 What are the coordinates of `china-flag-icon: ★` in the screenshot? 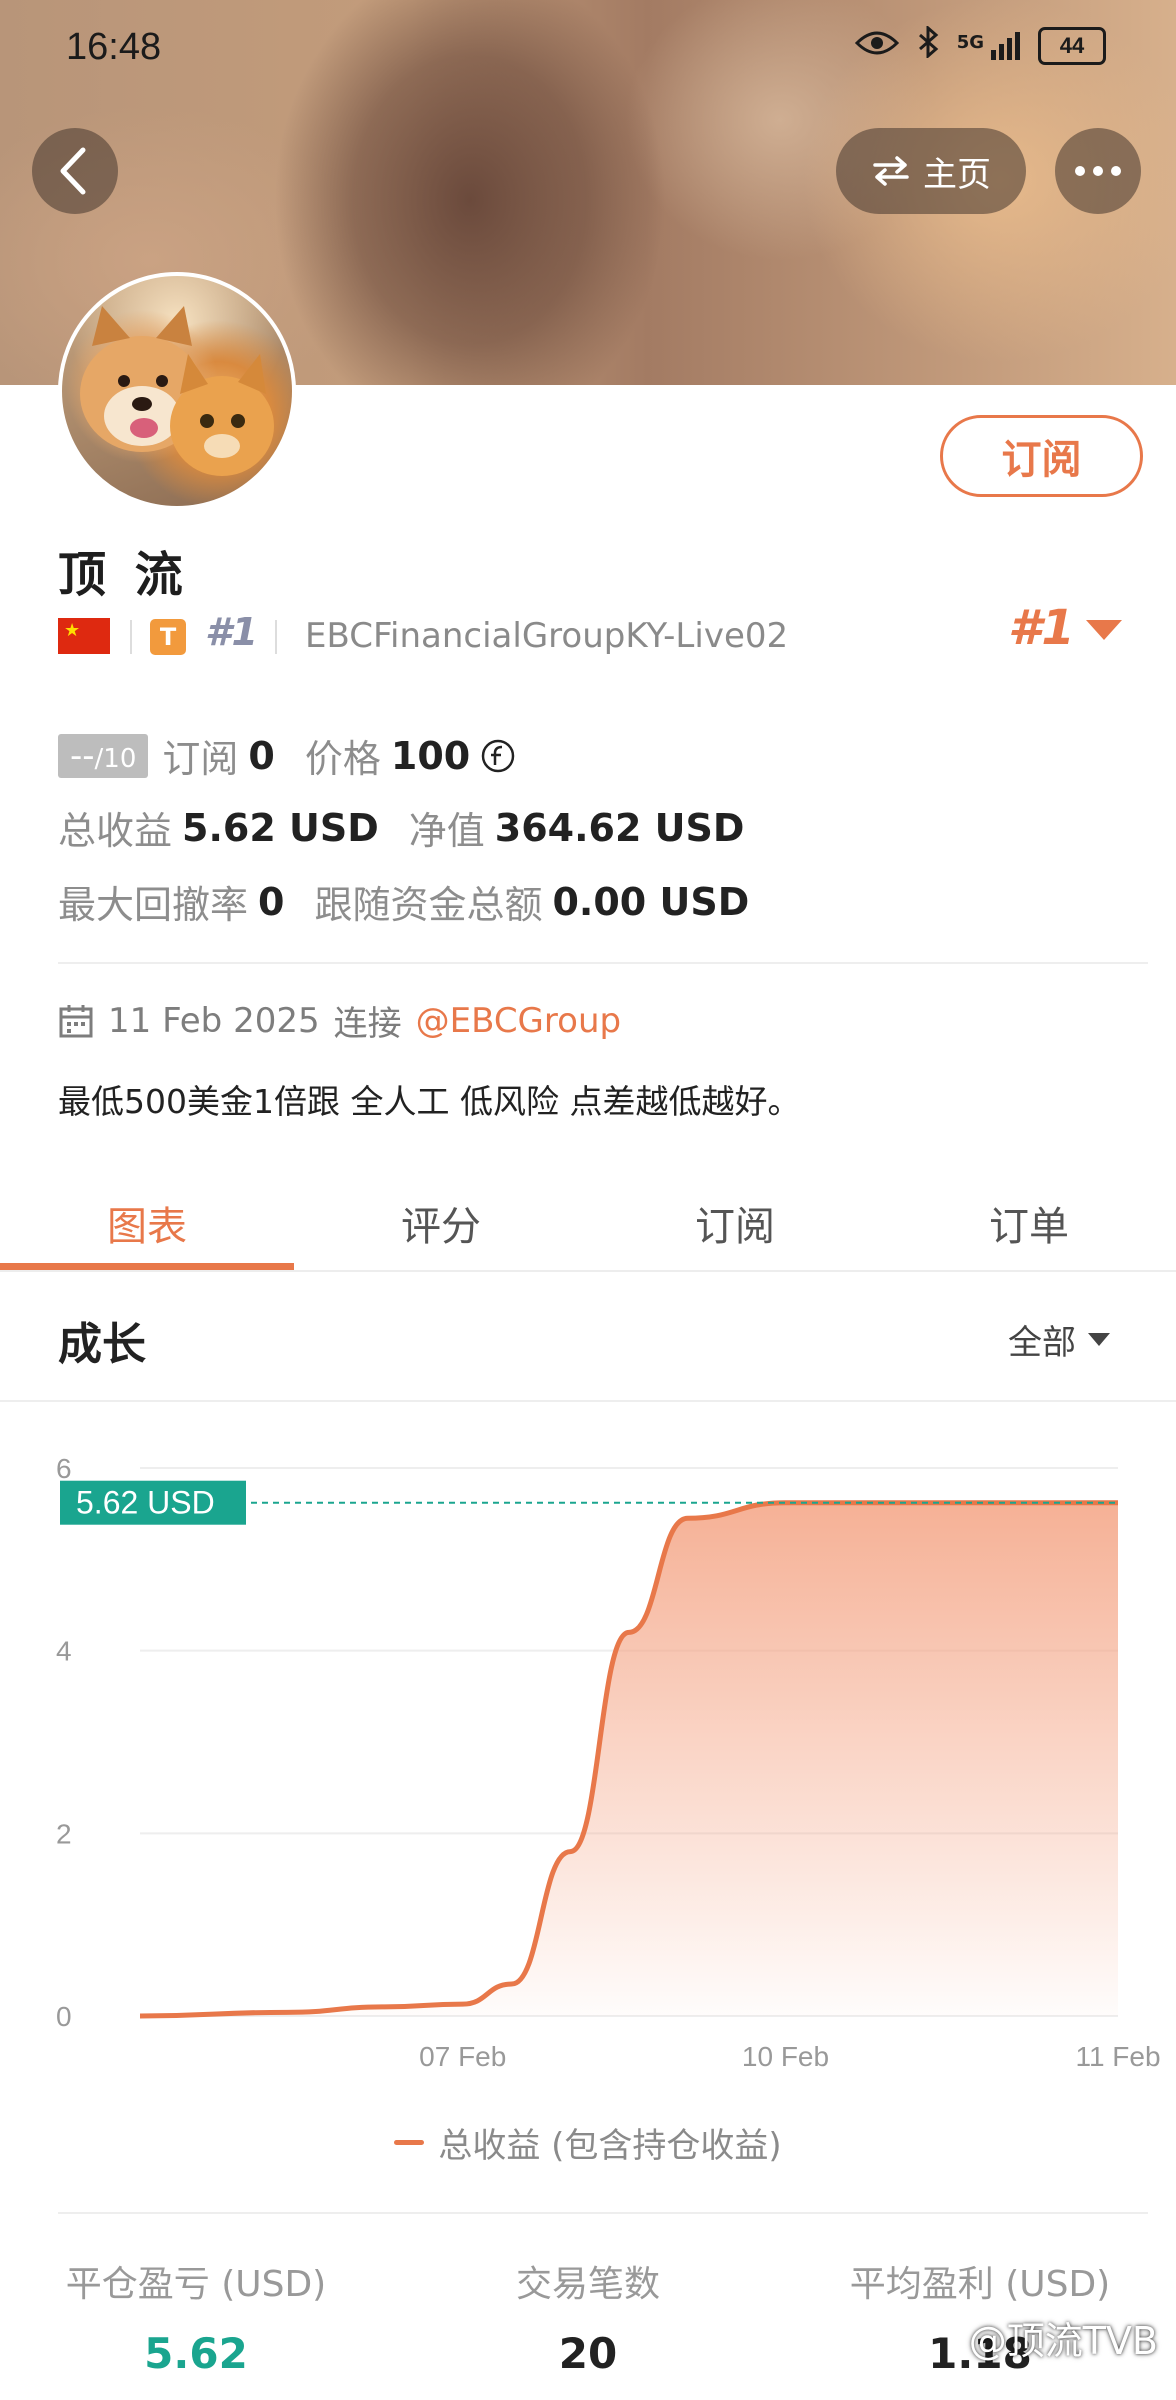 It's located at (84, 636).